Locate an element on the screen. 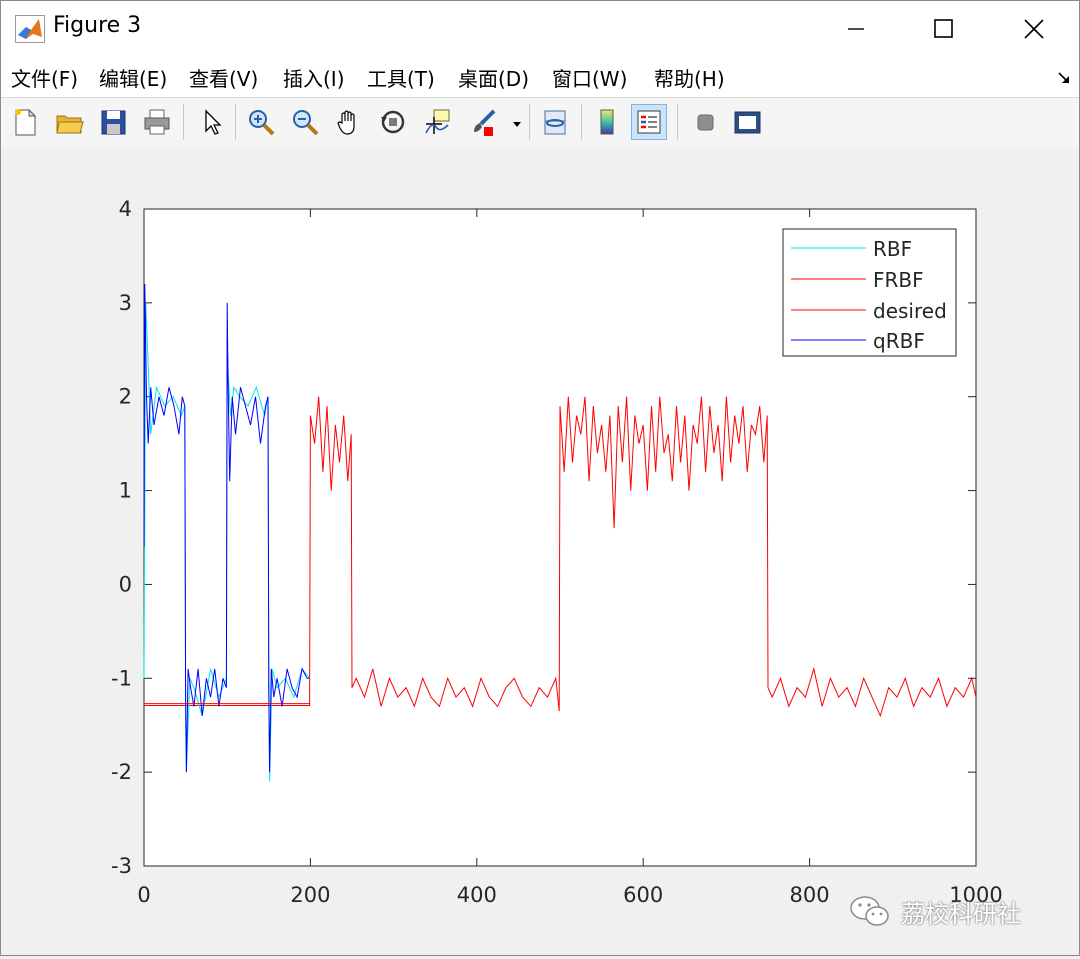 This screenshot has width=1080, height=959. x-tick-label: 800 is located at coordinates (810, 895).